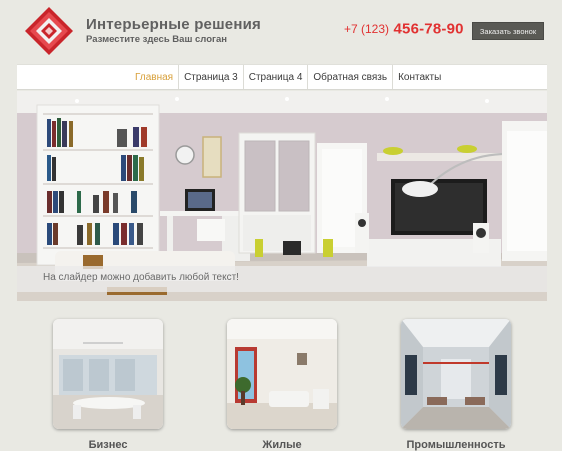  I want to click on nav-item-feedback: Обратная связь, so click(349, 77).